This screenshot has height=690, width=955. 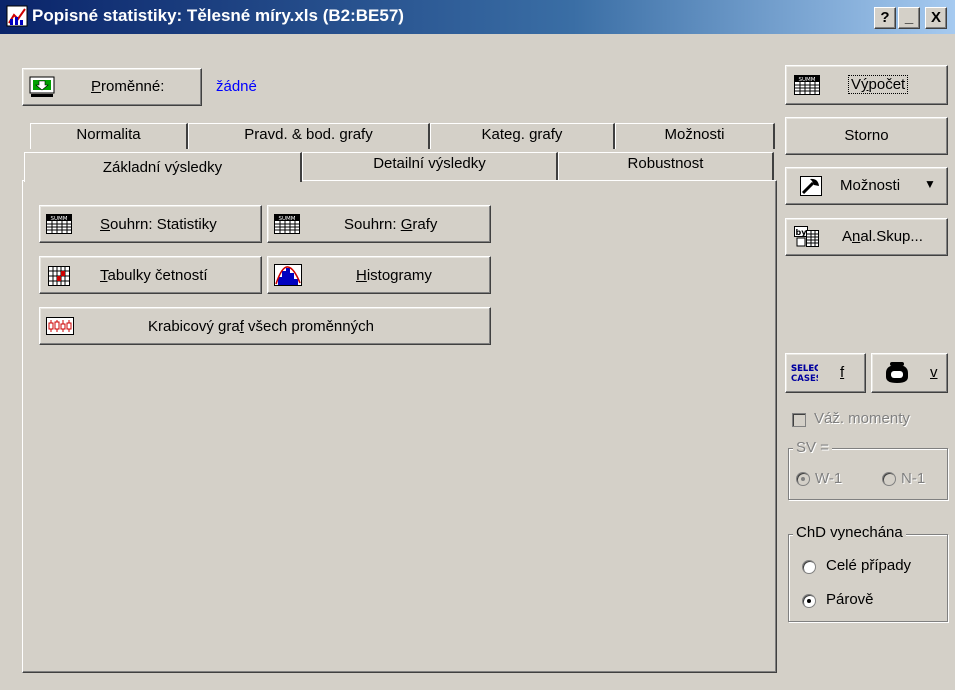 I want to click on variables-label: Proměnné:, so click(x=128, y=86).